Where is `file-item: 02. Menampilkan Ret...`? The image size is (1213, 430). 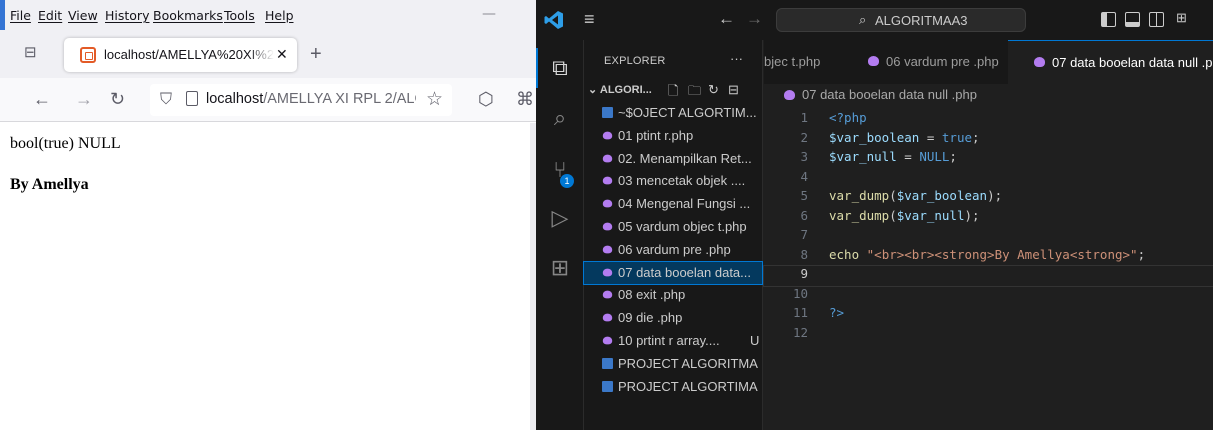
file-item: 02. Menampilkan Ret... is located at coordinates (673, 159).